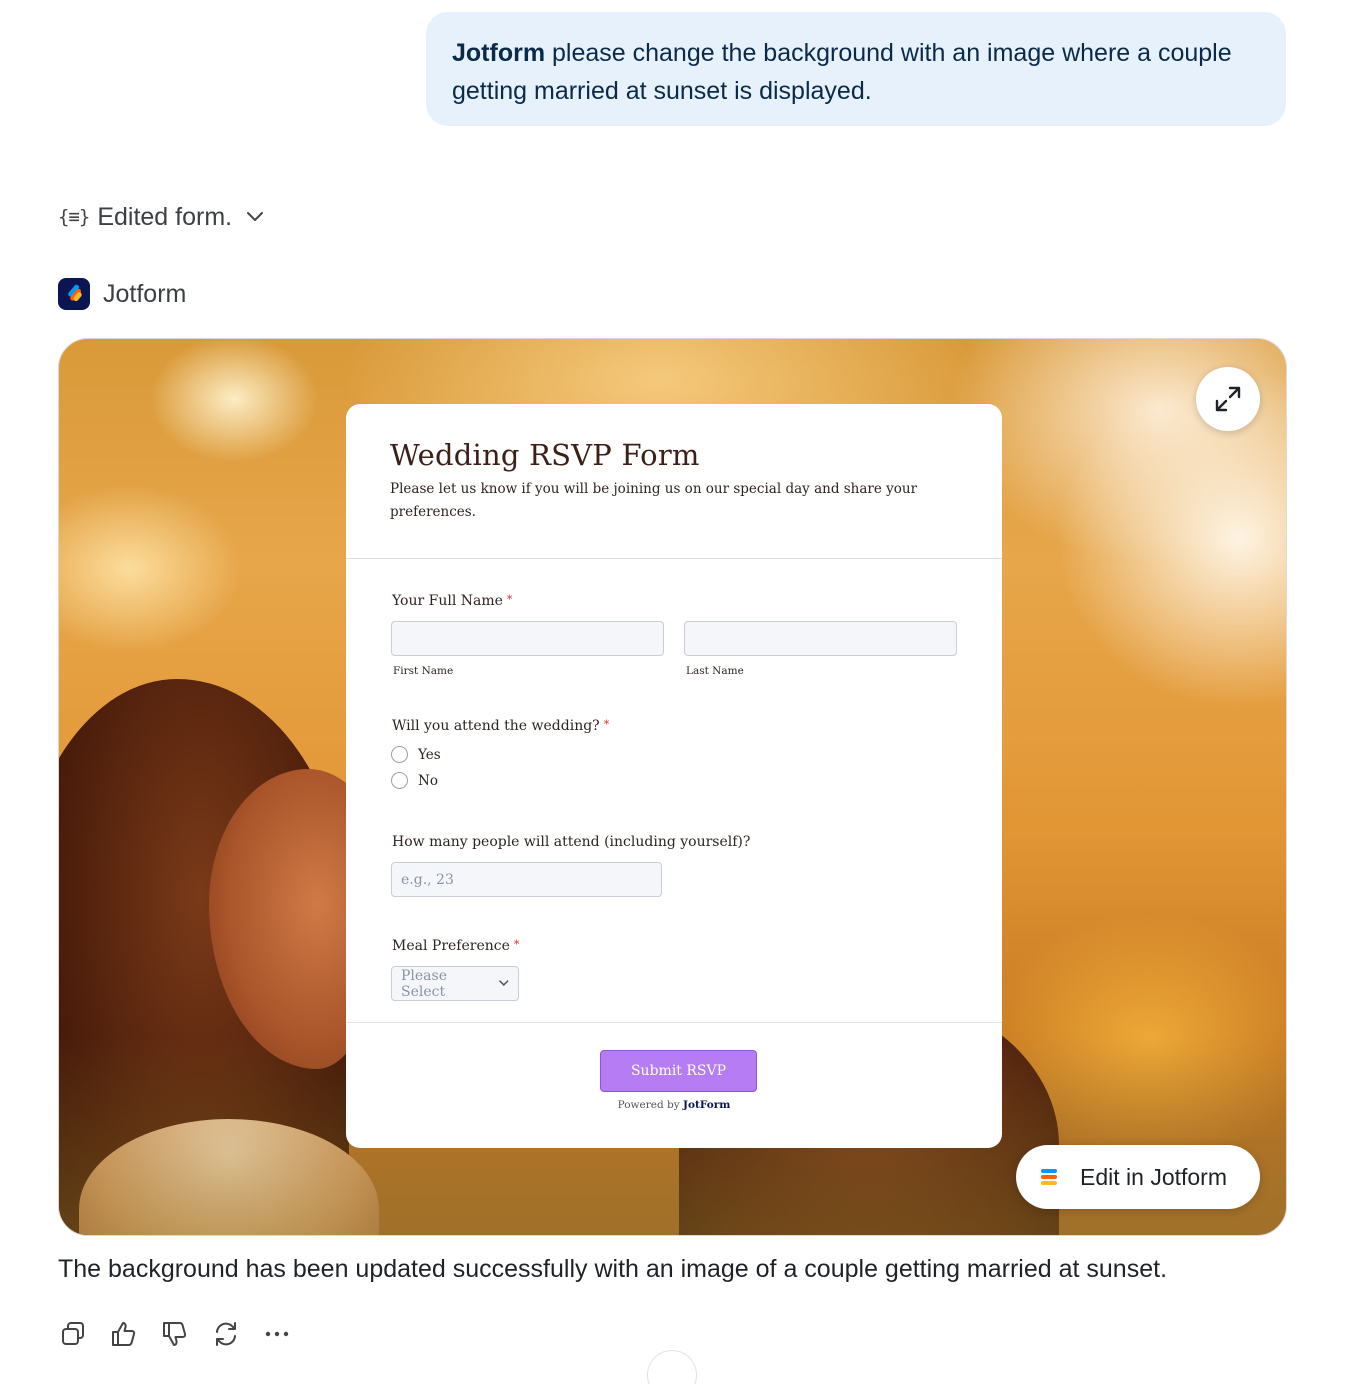 The width and height of the screenshot is (1350, 1384). I want to click on thumbs-up-button, so click(124, 1334).